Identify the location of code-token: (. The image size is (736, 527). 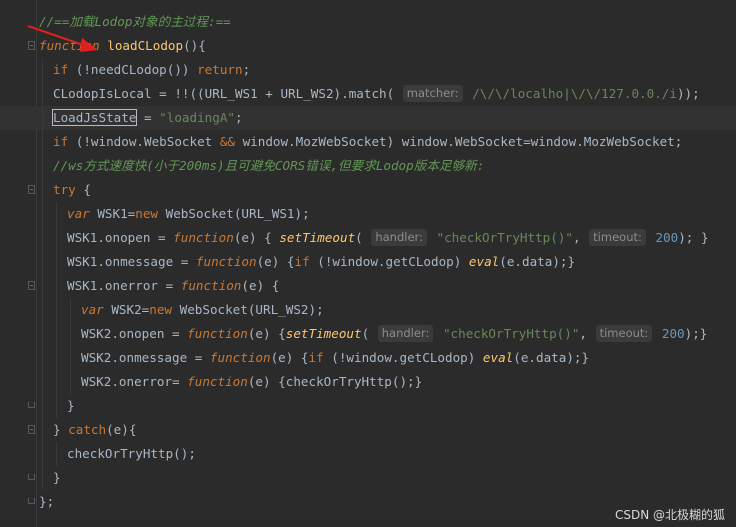
(363, 237).